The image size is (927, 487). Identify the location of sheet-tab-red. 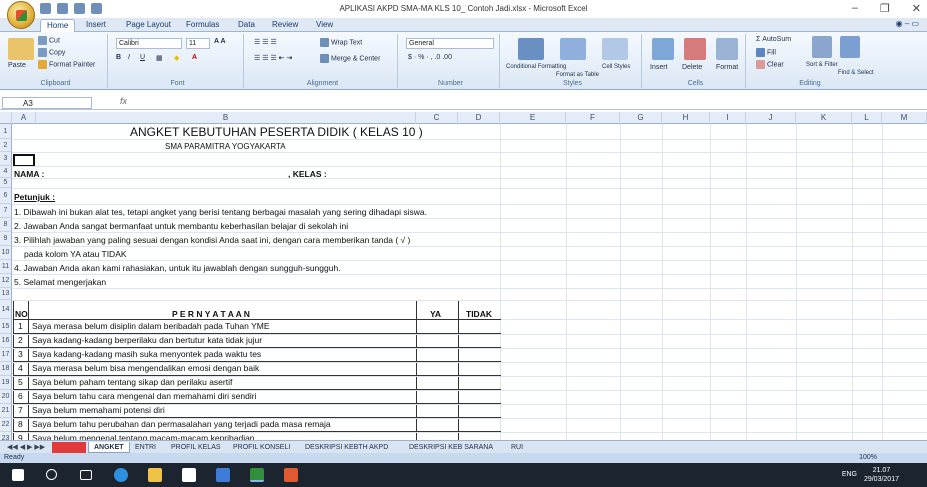
(69, 447).